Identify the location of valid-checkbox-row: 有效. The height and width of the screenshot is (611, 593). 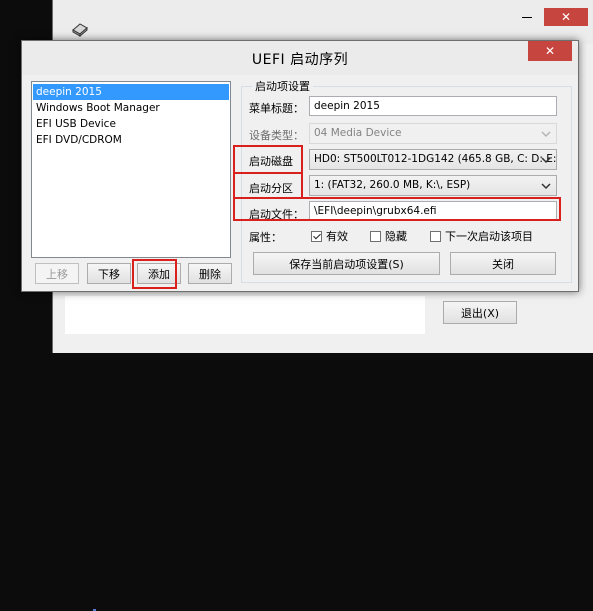
(329, 236).